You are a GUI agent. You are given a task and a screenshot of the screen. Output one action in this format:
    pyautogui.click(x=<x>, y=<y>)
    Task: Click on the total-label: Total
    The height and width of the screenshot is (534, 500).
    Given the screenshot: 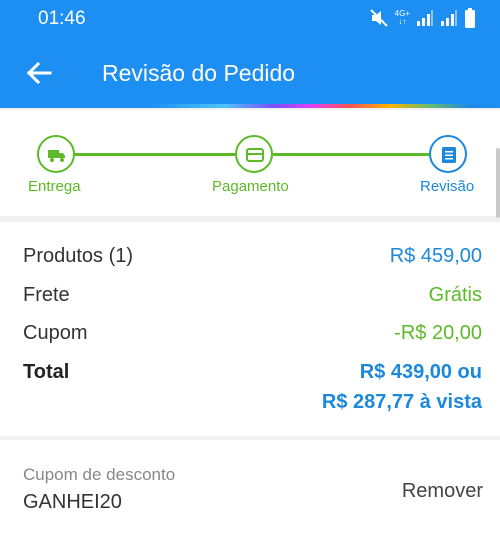 What is the action you would take?
    pyautogui.click(x=46, y=372)
    